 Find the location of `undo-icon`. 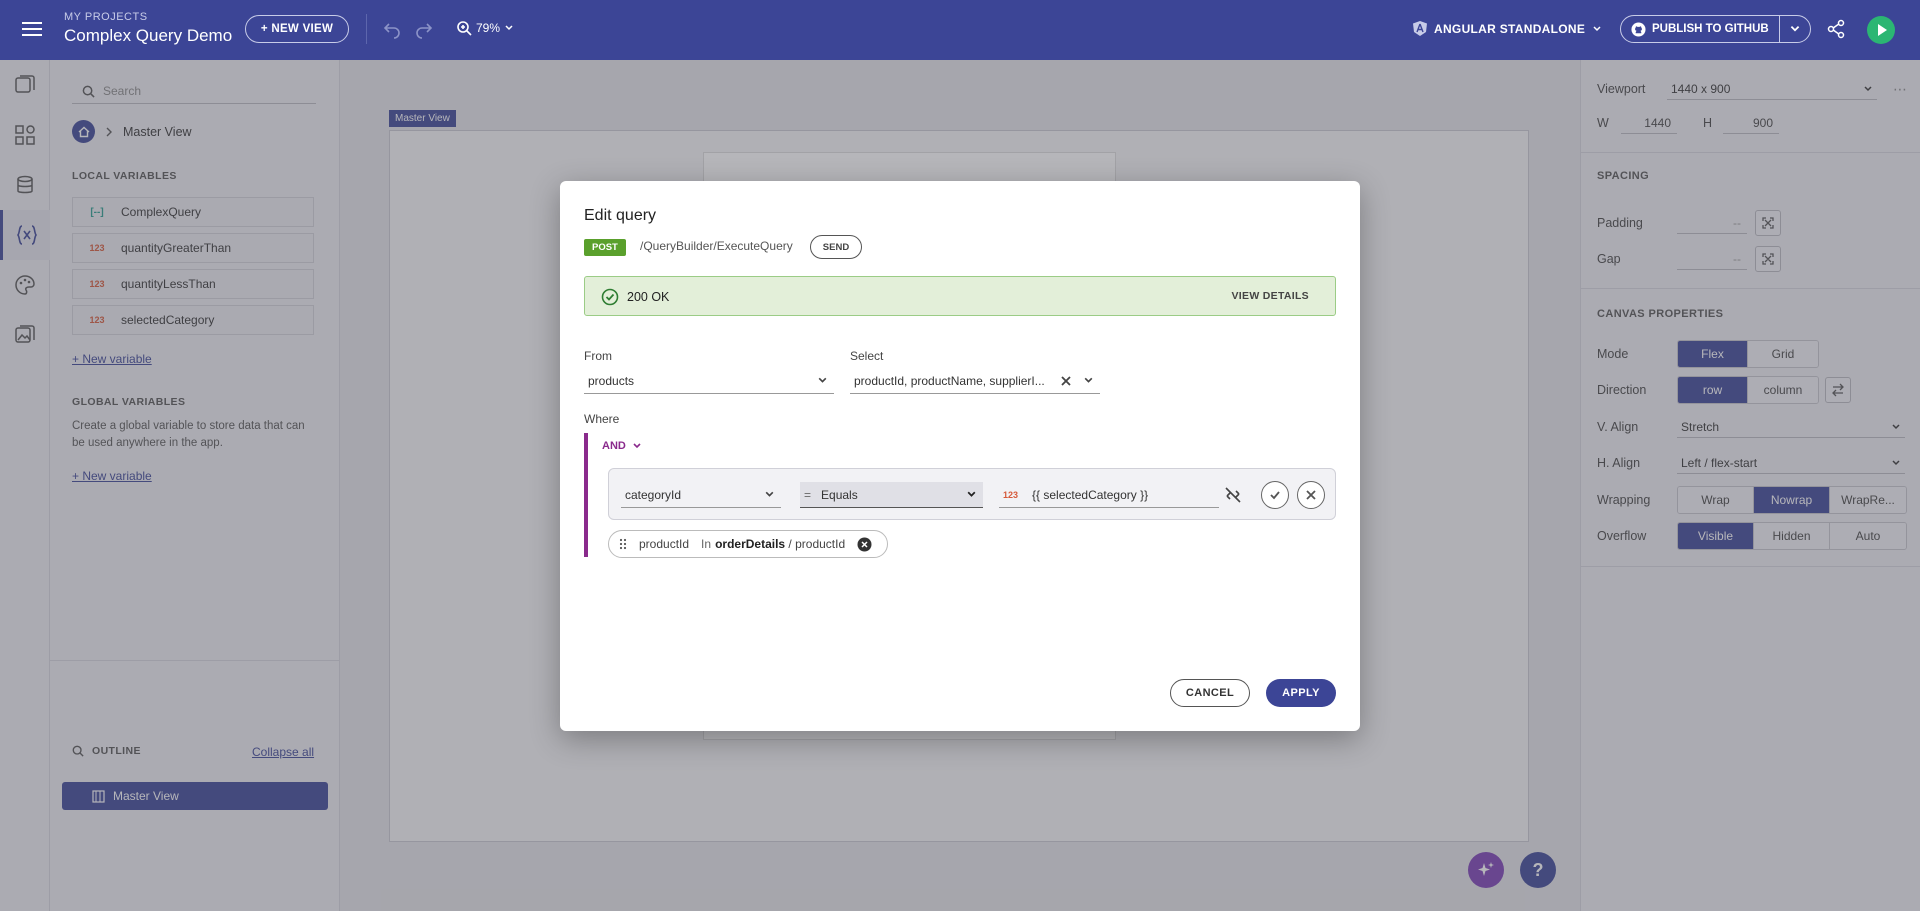

undo-icon is located at coordinates (392, 30).